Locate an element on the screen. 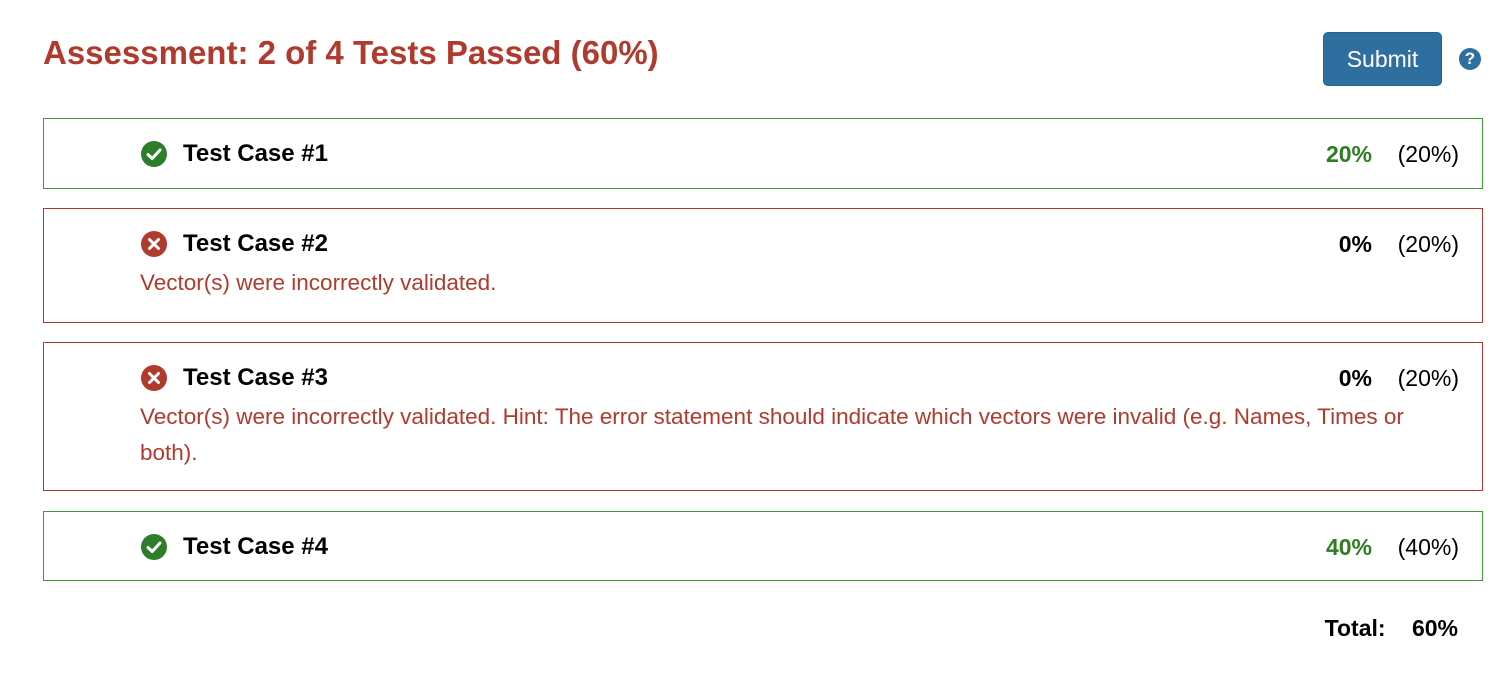 This screenshot has width=1508, height=676. total-label: Total: is located at coordinates (1355, 628).